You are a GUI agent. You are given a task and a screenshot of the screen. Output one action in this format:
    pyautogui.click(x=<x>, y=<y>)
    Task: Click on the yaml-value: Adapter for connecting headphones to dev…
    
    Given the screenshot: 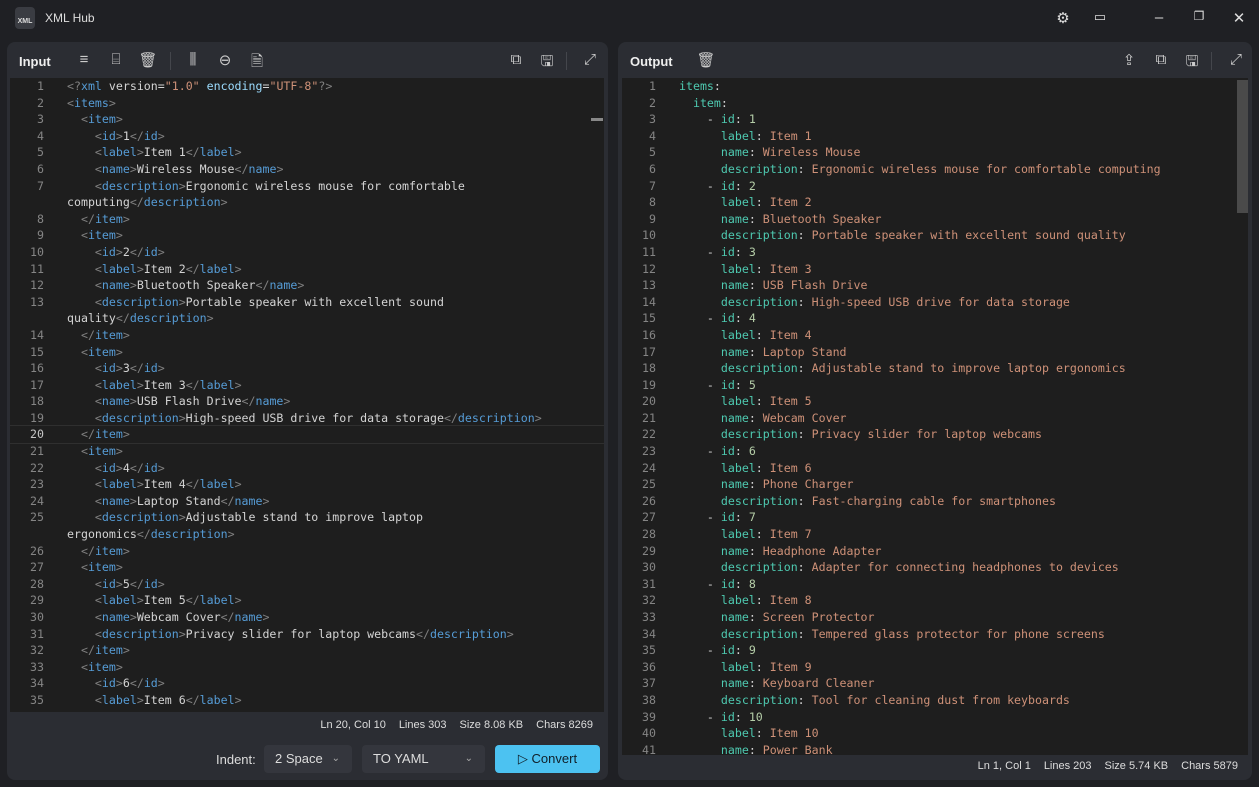 What is the action you would take?
    pyautogui.click(x=965, y=567)
    